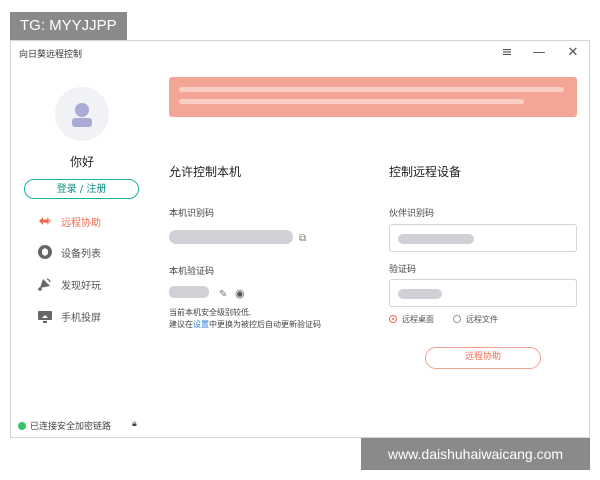 Image resolution: width=600 pixels, height=480 pixels. What do you see at coordinates (240, 293) in the screenshot?
I see `eye-icon: ◉` at bounding box center [240, 293].